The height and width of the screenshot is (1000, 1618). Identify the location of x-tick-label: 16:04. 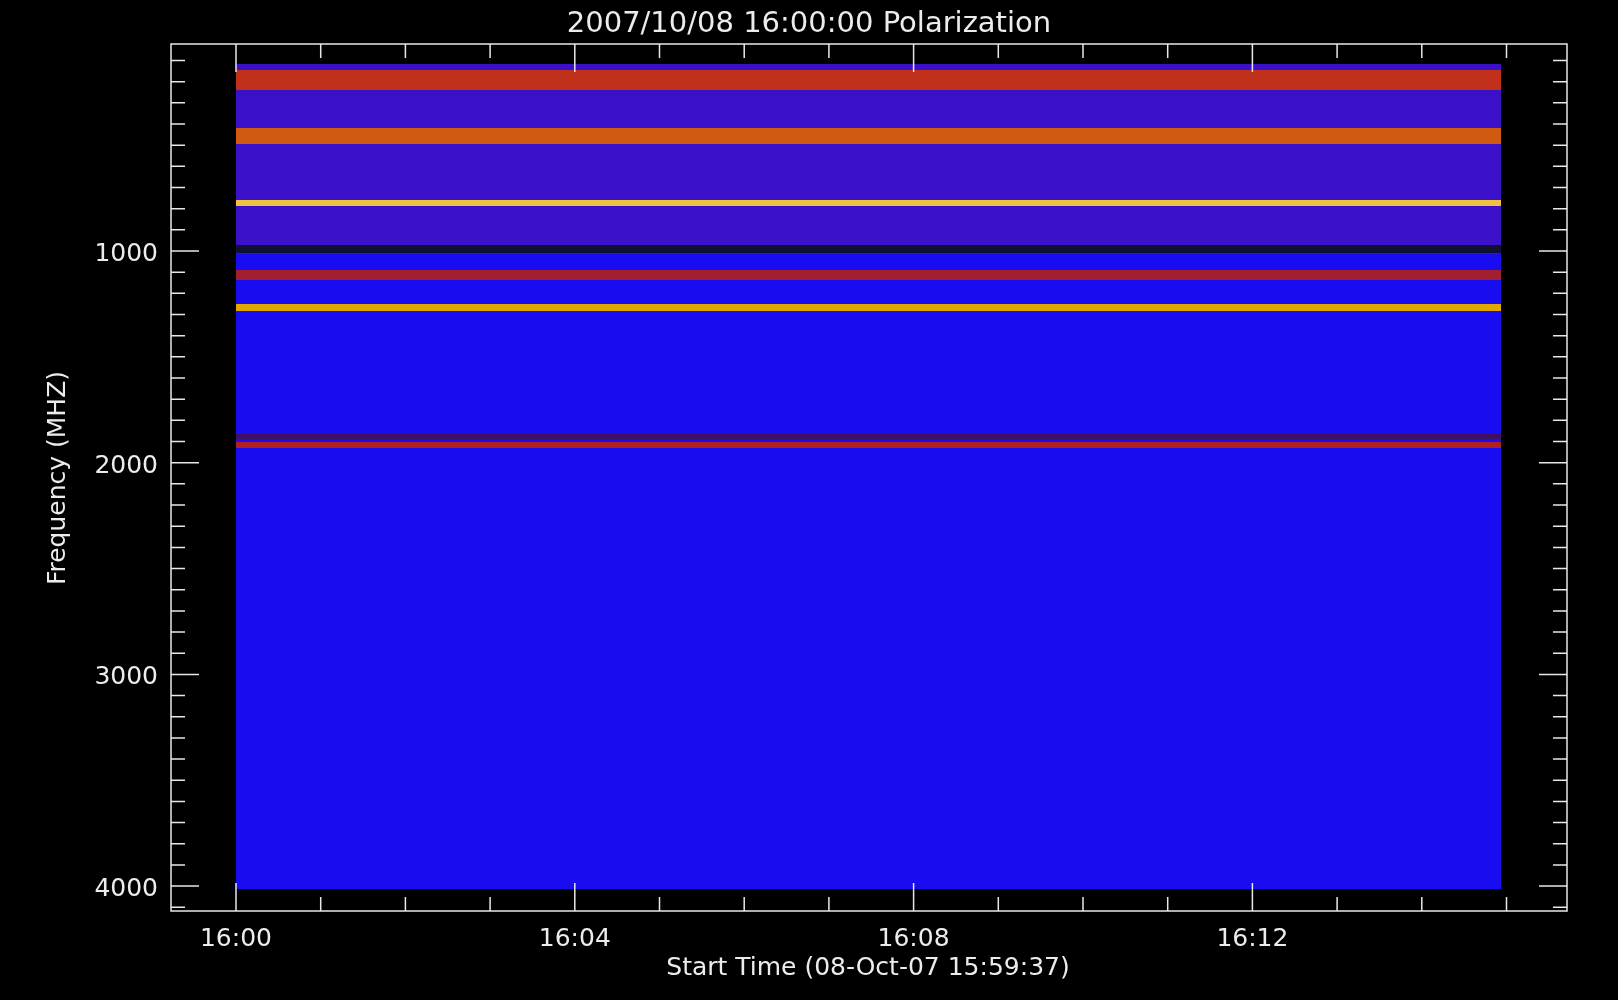
(574, 937).